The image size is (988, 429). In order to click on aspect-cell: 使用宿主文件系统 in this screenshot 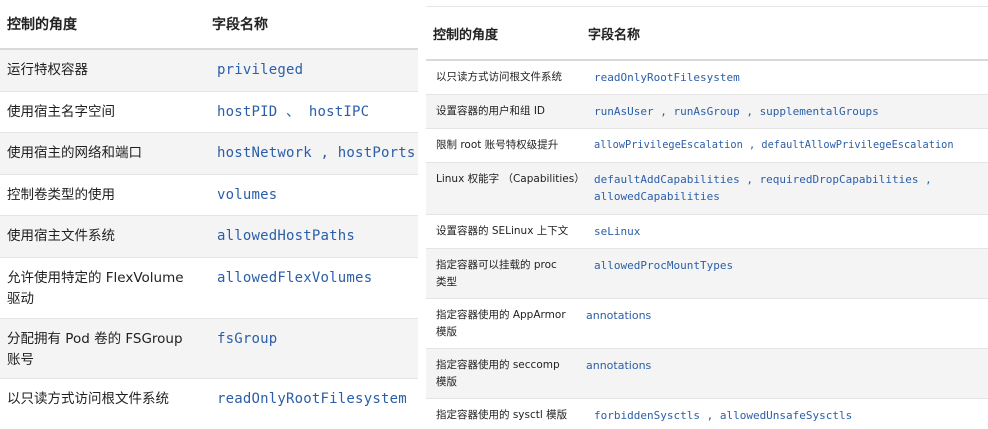, I will do `click(61, 236)`.